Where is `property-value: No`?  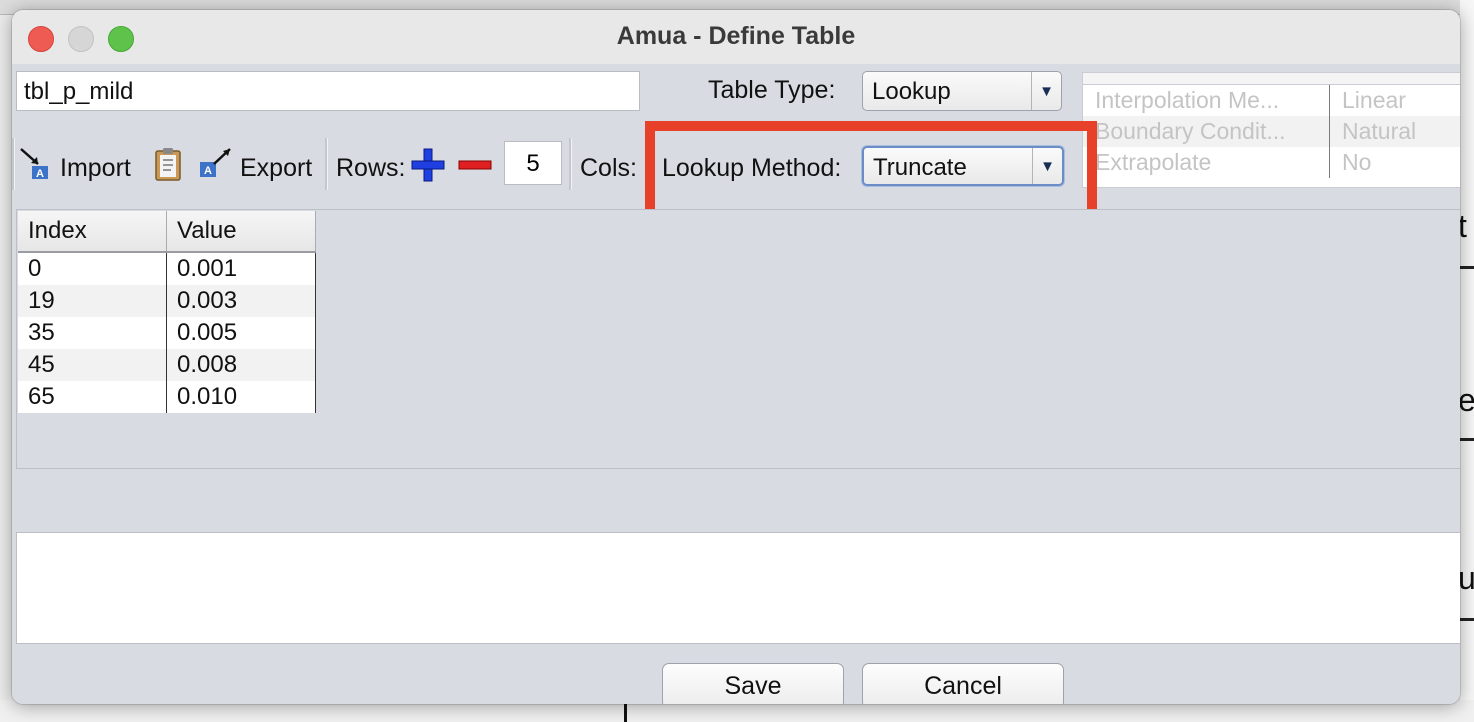 property-value: No is located at coordinates (1357, 162).